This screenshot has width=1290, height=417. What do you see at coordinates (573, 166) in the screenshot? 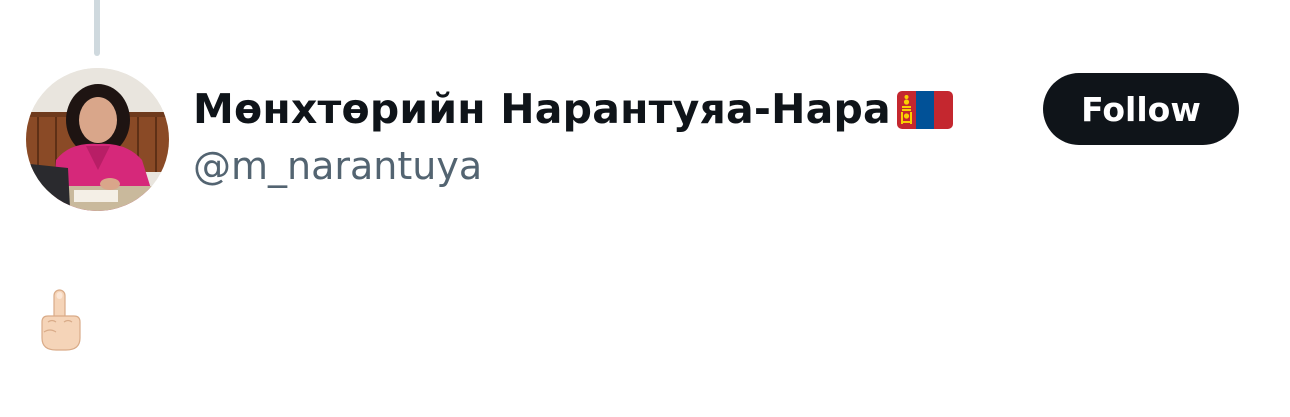
I see `user-handle: @m_narantuya` at bounding box center [573, 166].